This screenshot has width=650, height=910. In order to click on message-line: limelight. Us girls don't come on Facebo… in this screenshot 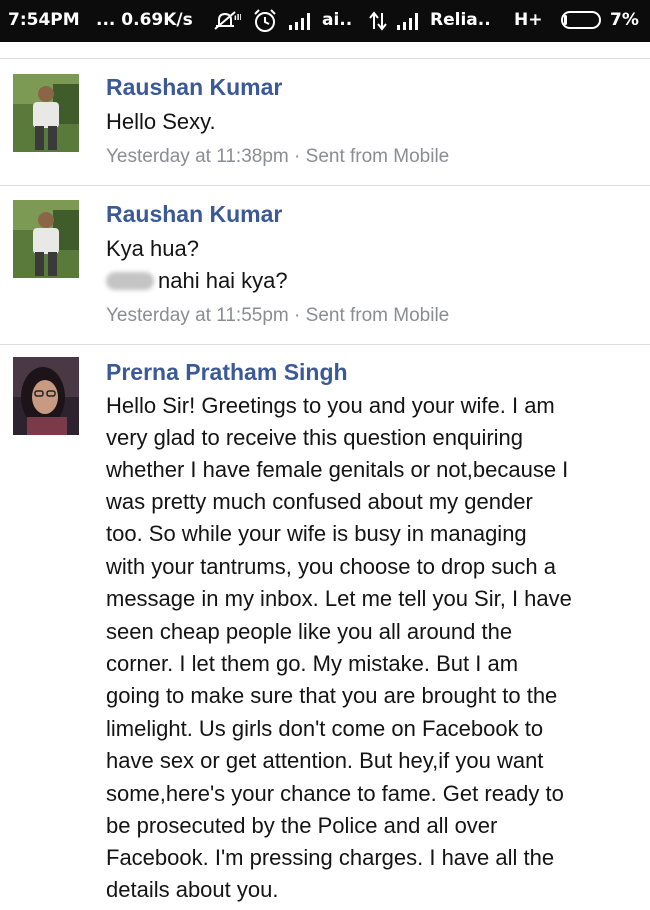, I will do `click(325, 728)`.